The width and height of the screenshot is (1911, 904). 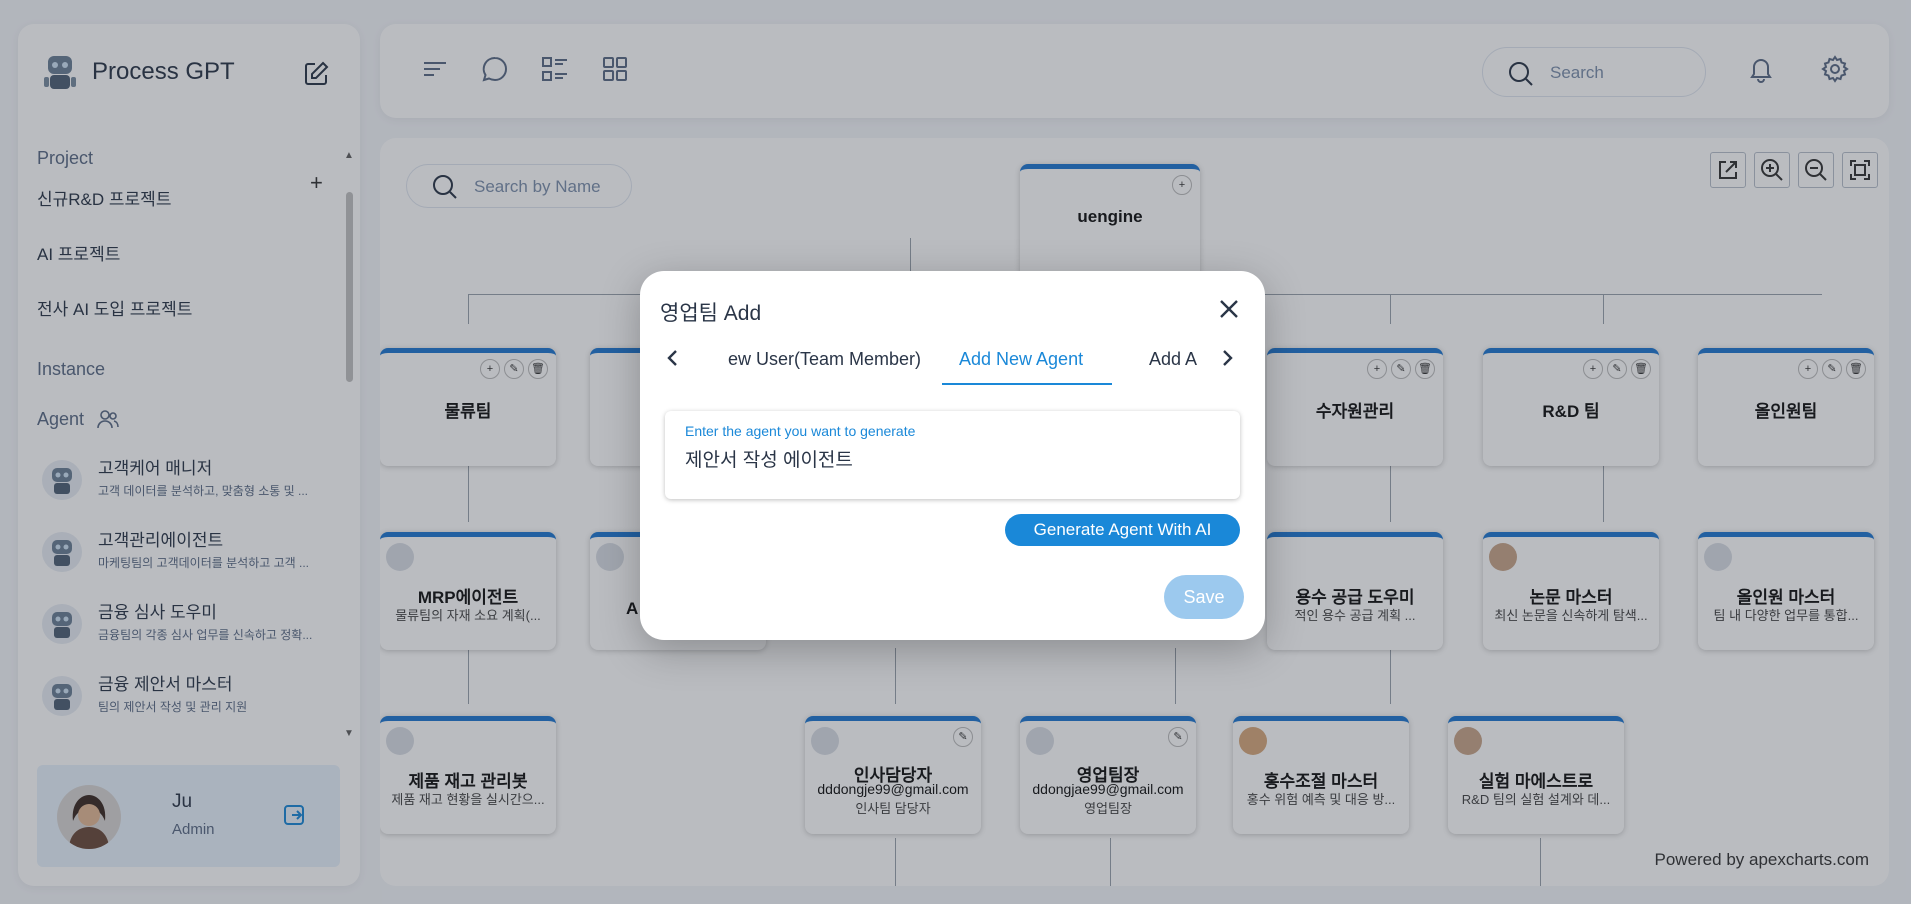 I want to click on dialog-tabs: ew User(Team Member) Add New Agent Add A, so click(x=950, y=360).